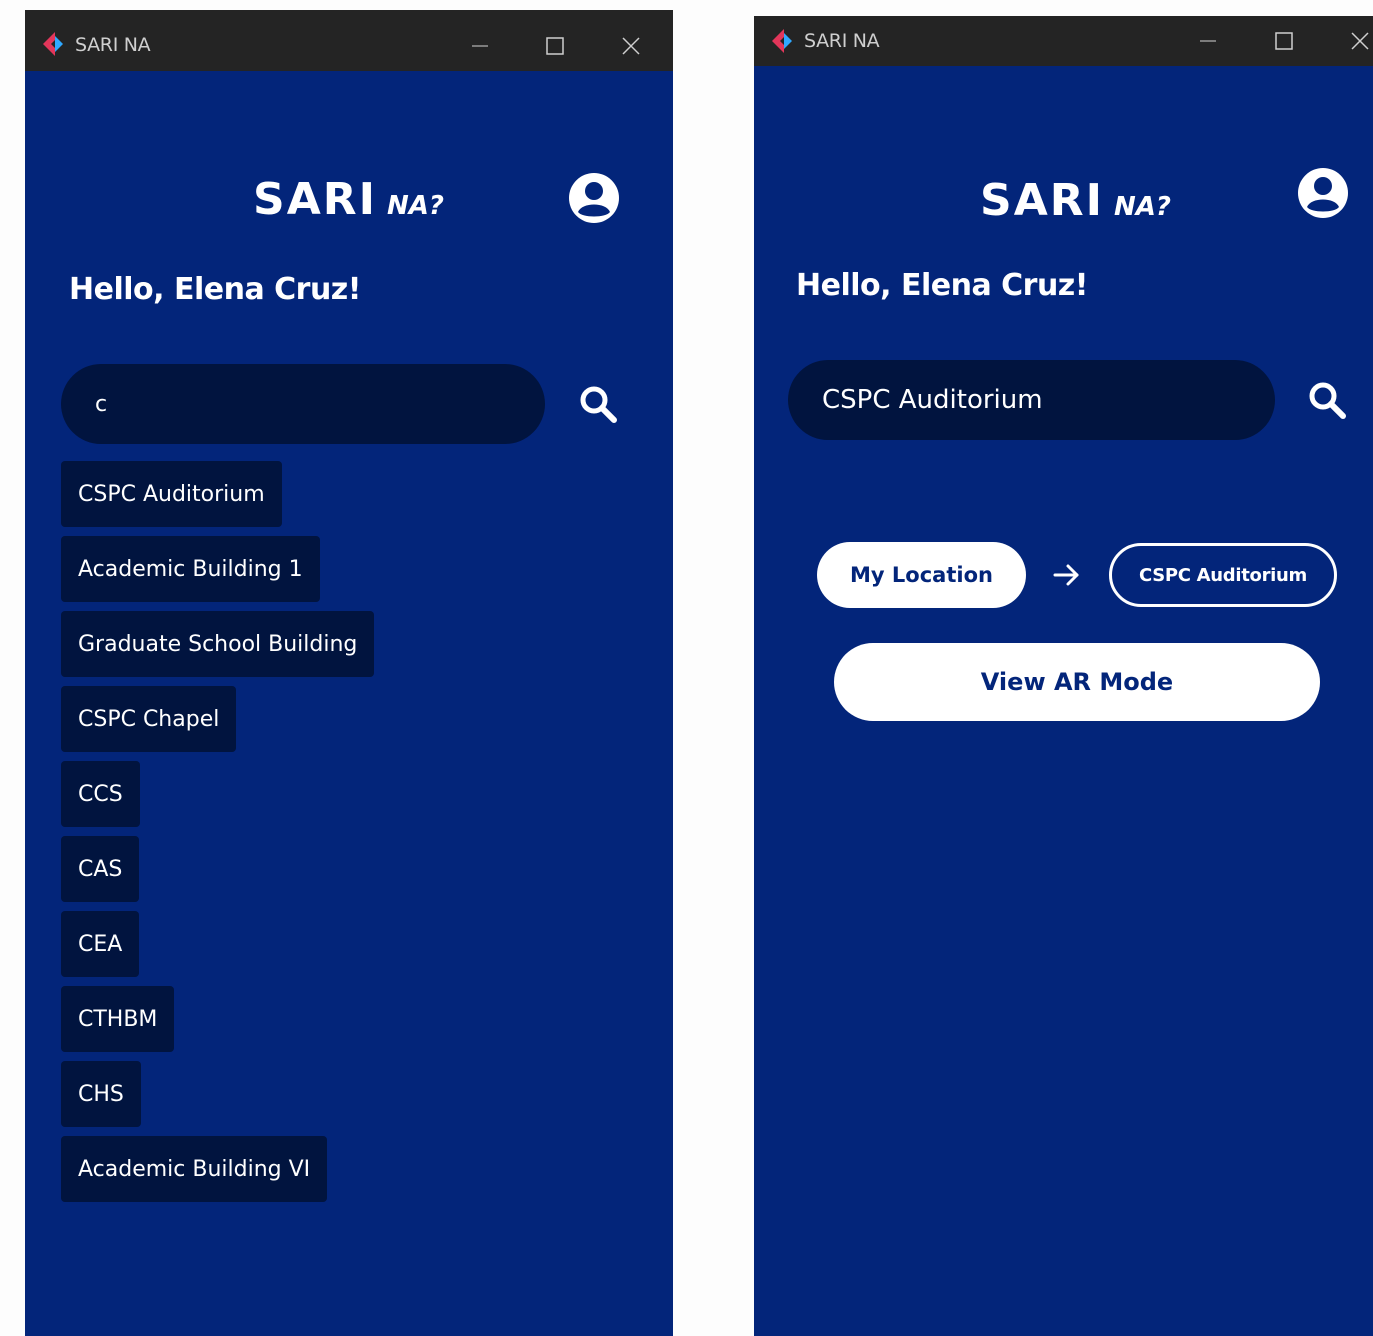  Describe the element at coordinates (1077, 682) in the screenshot. I see `view-ar-mode-button: View AR Mode` at that location.